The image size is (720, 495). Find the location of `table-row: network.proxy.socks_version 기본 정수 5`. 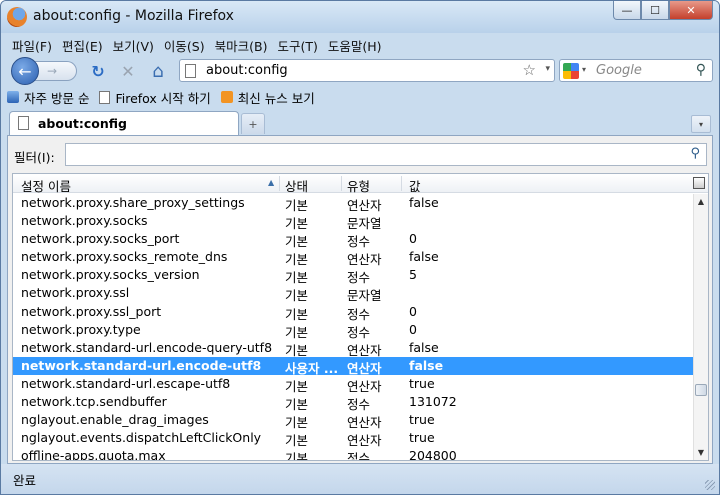

table-row: network.proxy.socks_version 기본 정수 5 is located at coordinates (353, 275).